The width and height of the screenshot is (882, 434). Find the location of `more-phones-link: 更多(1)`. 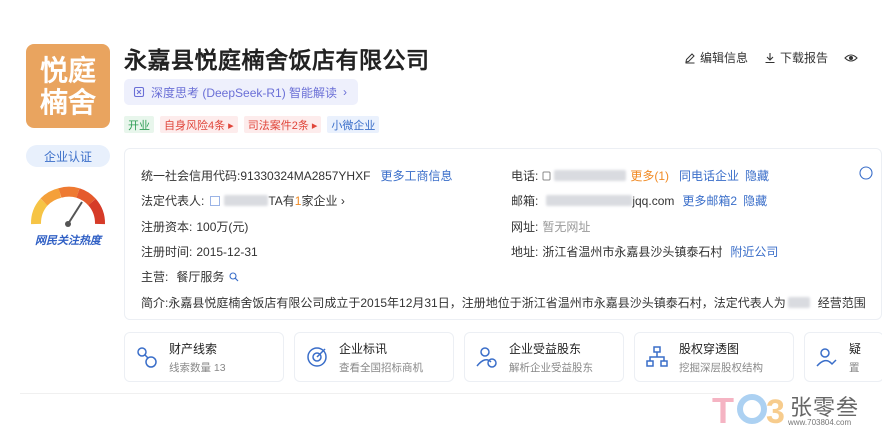

more-phones-link: 更多(1) is located at coordinates (649, 175).